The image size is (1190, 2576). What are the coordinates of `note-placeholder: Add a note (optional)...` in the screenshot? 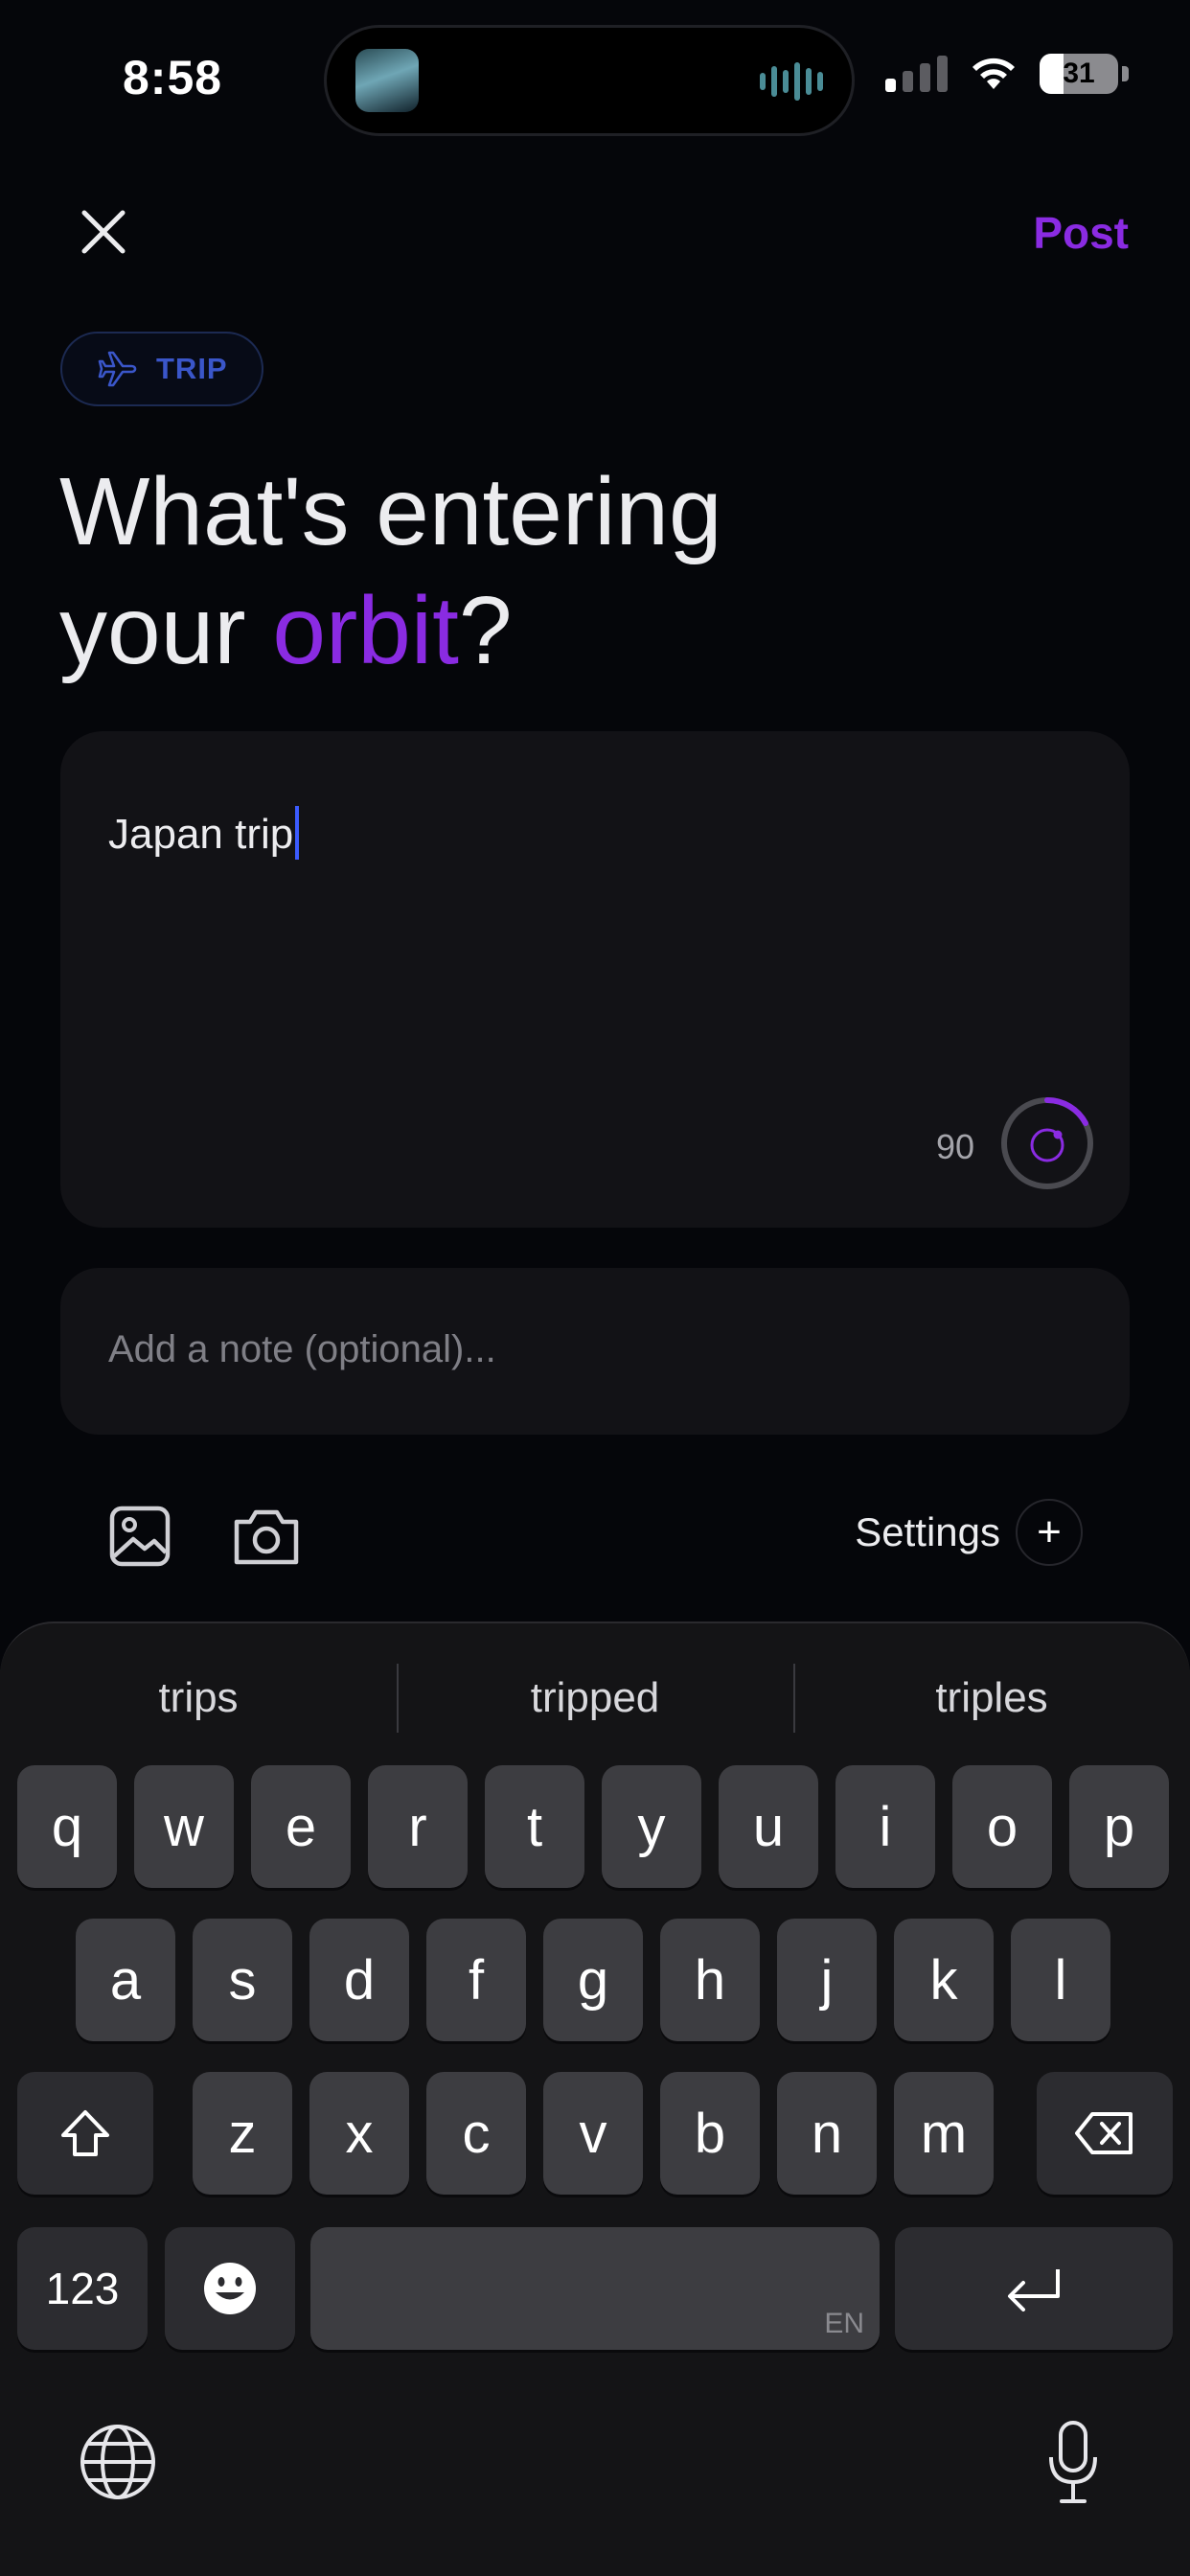 It's located at (302, 1349).